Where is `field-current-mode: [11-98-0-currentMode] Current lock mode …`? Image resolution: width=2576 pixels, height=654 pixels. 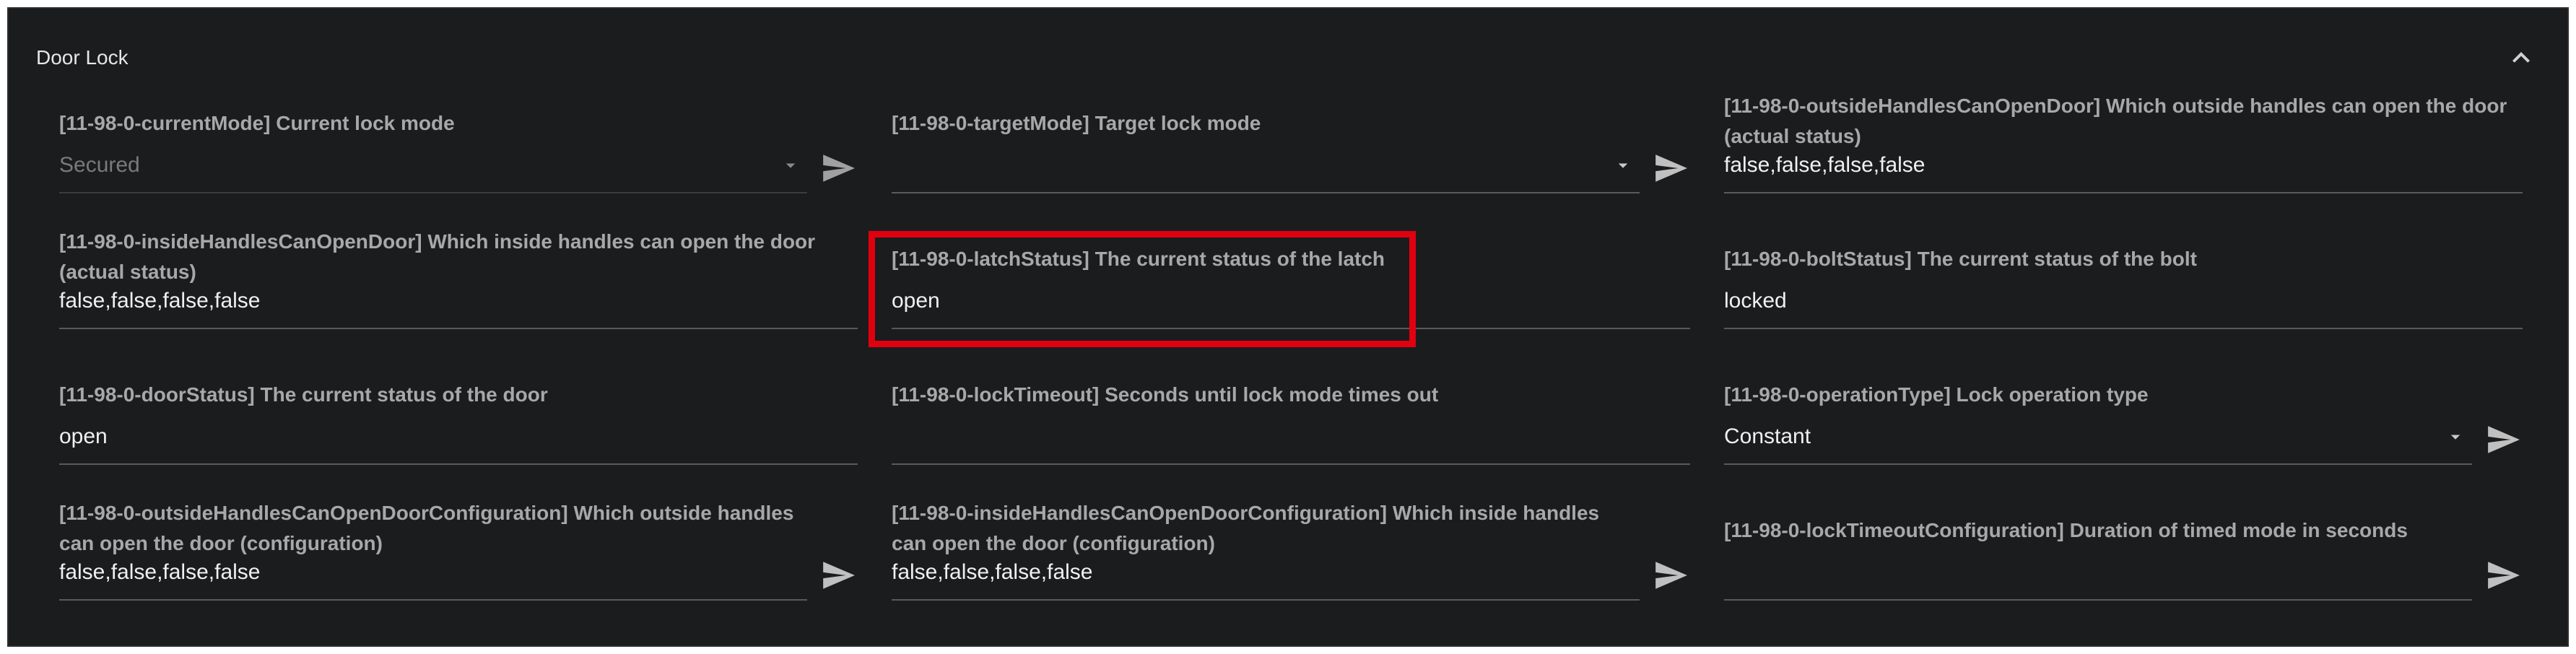 field-current-mode: [11-98-0-currentMode] Current lock mode … is located at coordinates (458, 169).